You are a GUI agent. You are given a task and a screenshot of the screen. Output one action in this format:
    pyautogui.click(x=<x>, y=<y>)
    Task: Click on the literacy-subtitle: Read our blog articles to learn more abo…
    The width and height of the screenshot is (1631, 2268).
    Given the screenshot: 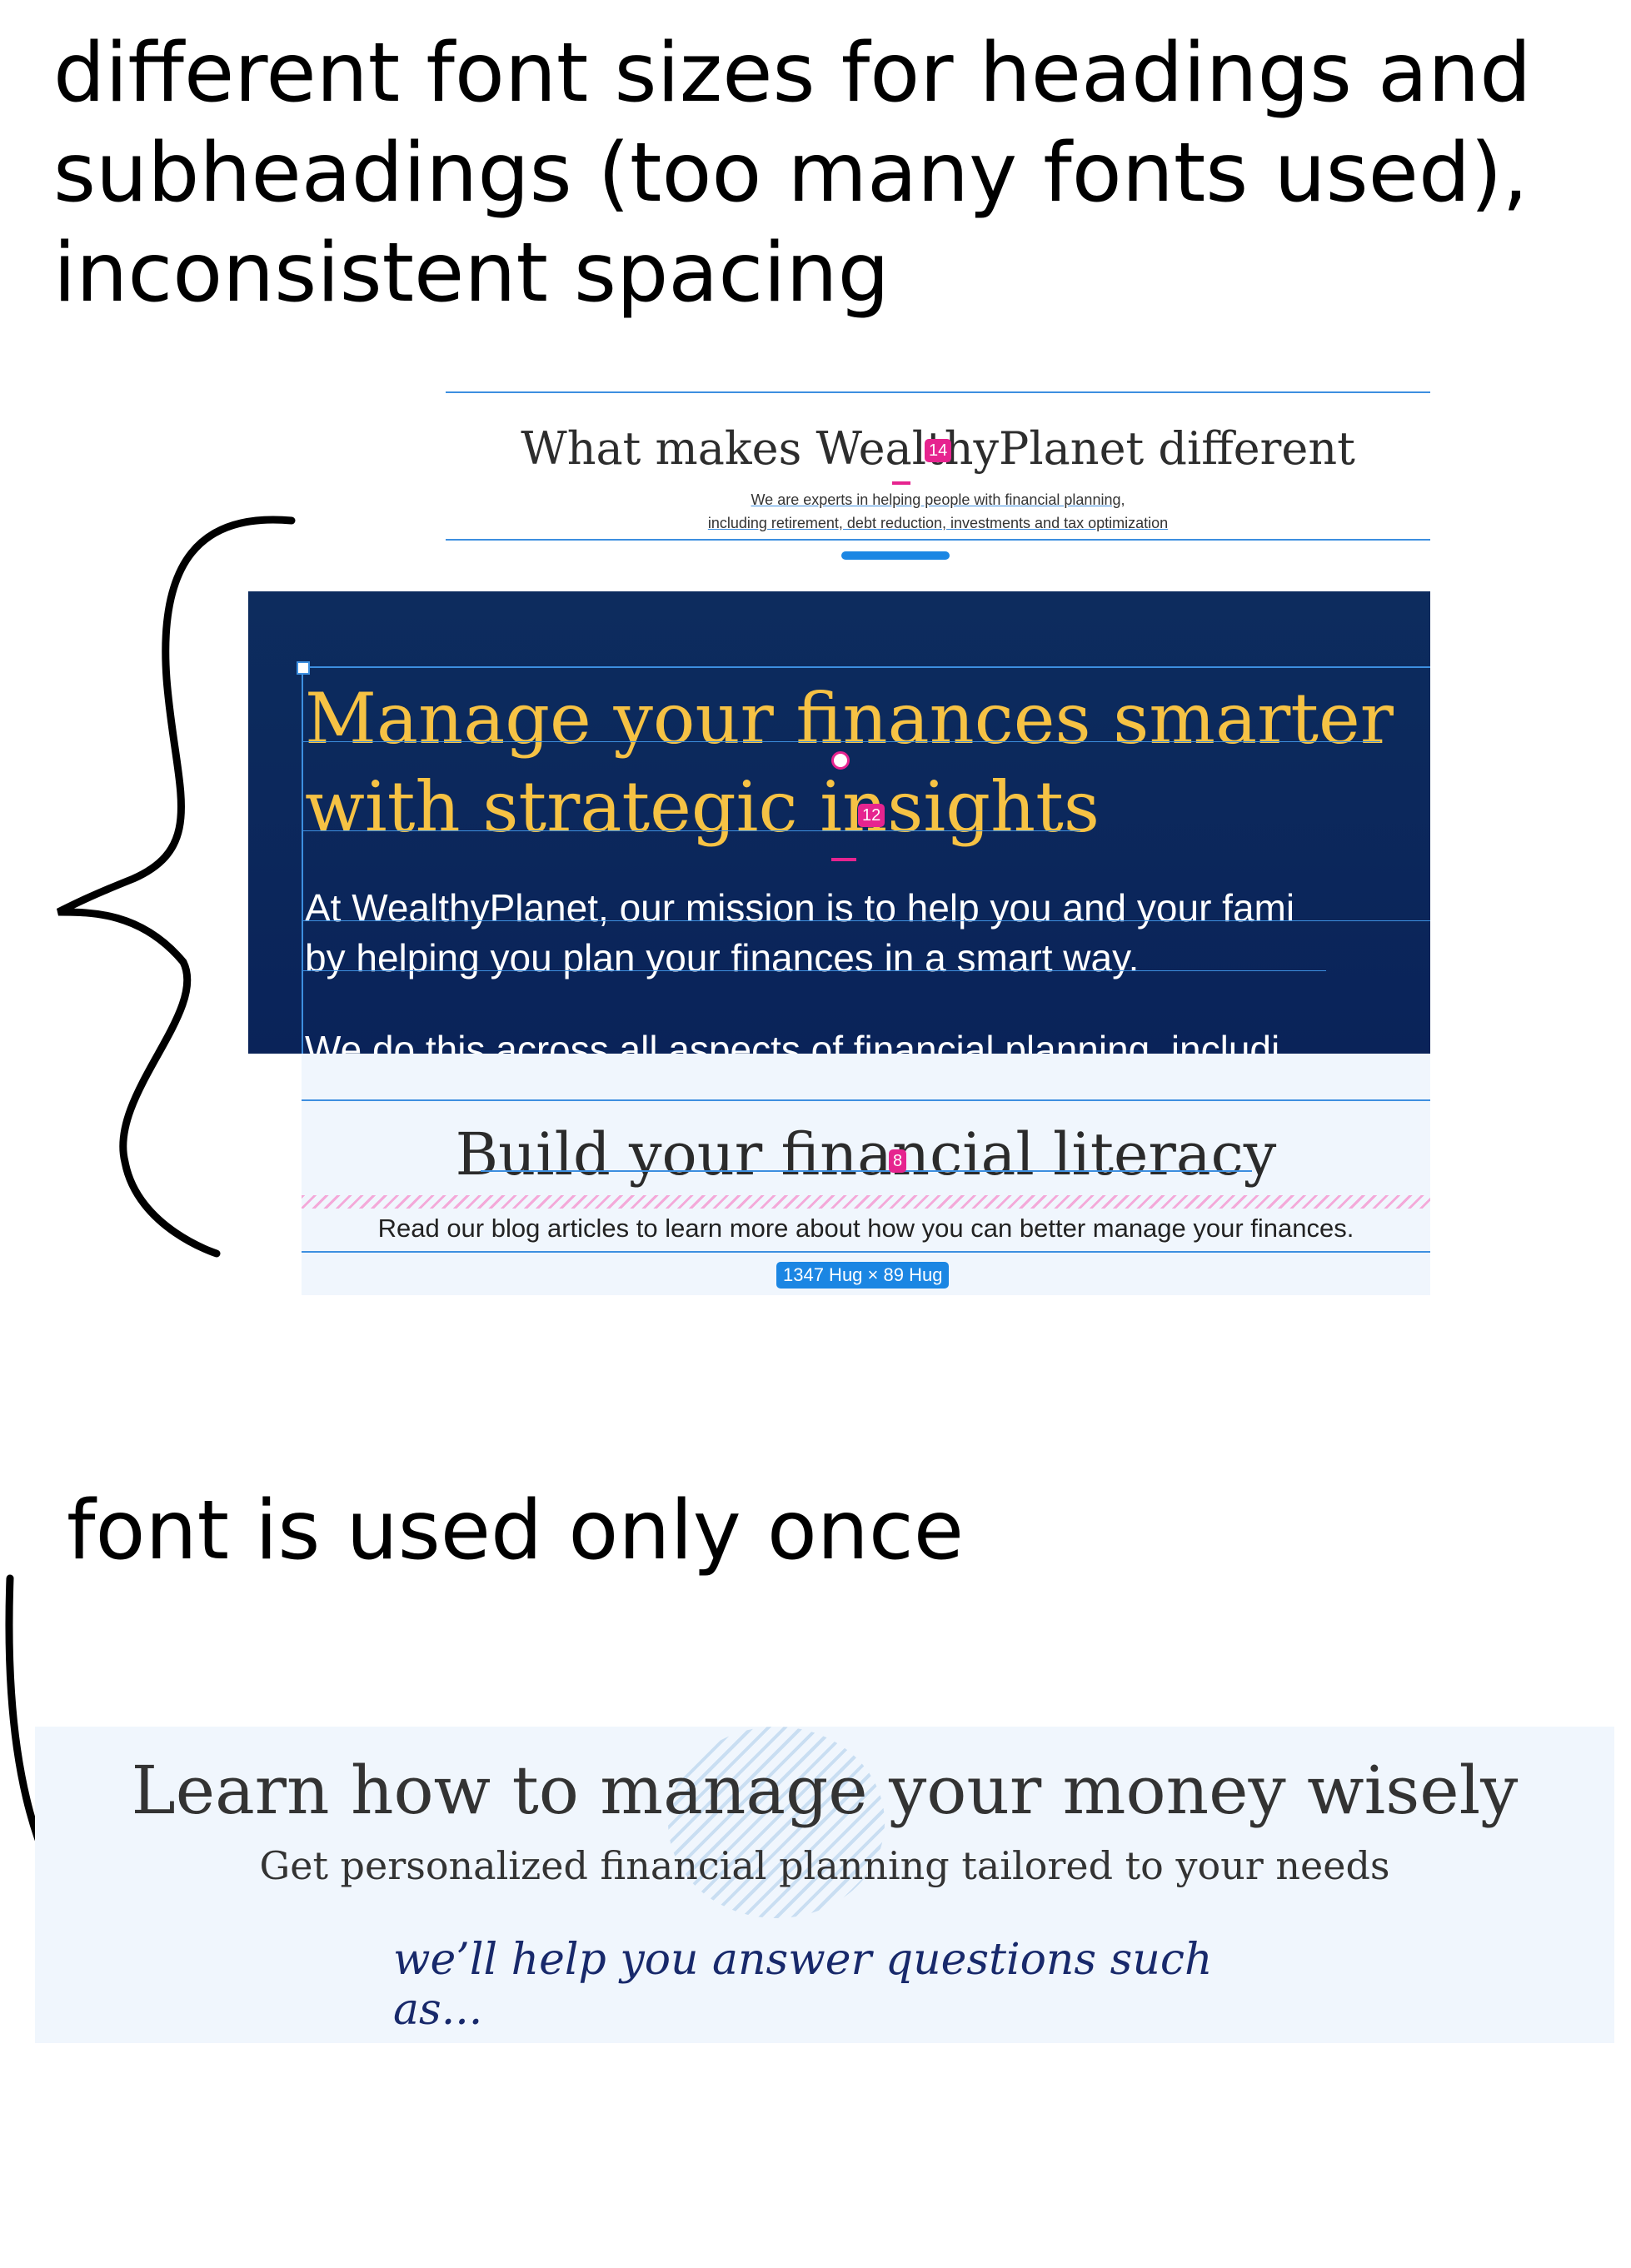 What is the action you would take?
    pyautogui.click(x=865, y=1228)
    